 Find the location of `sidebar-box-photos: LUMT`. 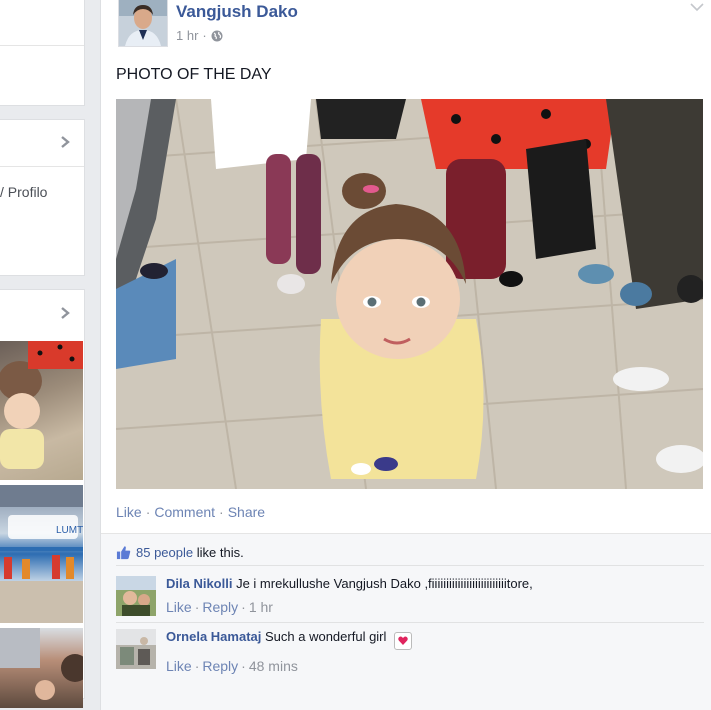

sidebar-box-photos: LUMT is located at coordinates (42, 498).